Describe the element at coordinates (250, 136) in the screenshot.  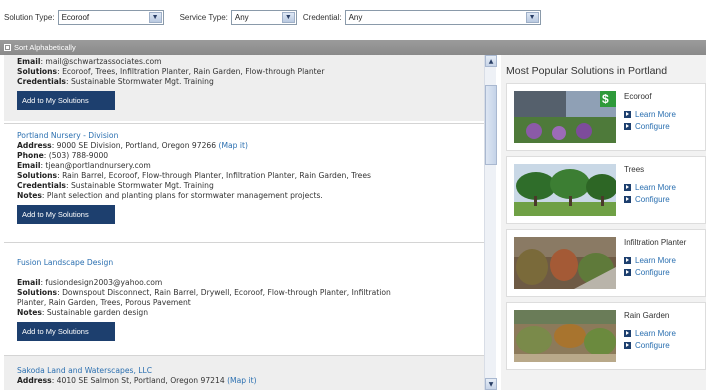
I see `company-name-link: Portland Nursery - Division` at that location.